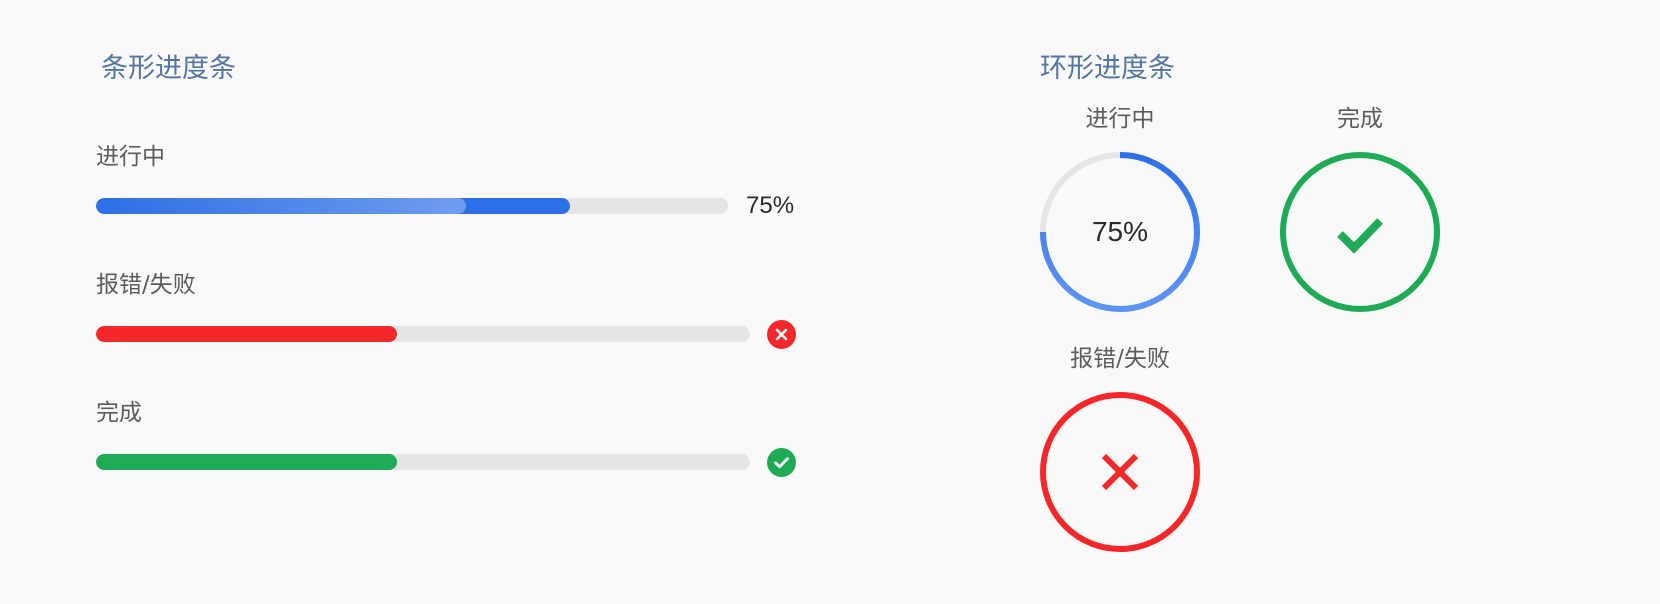 The height and width of the screenshot is (604, 1660). I want to click on ring-in-progress-label: 进行中, so click(1120, 119).